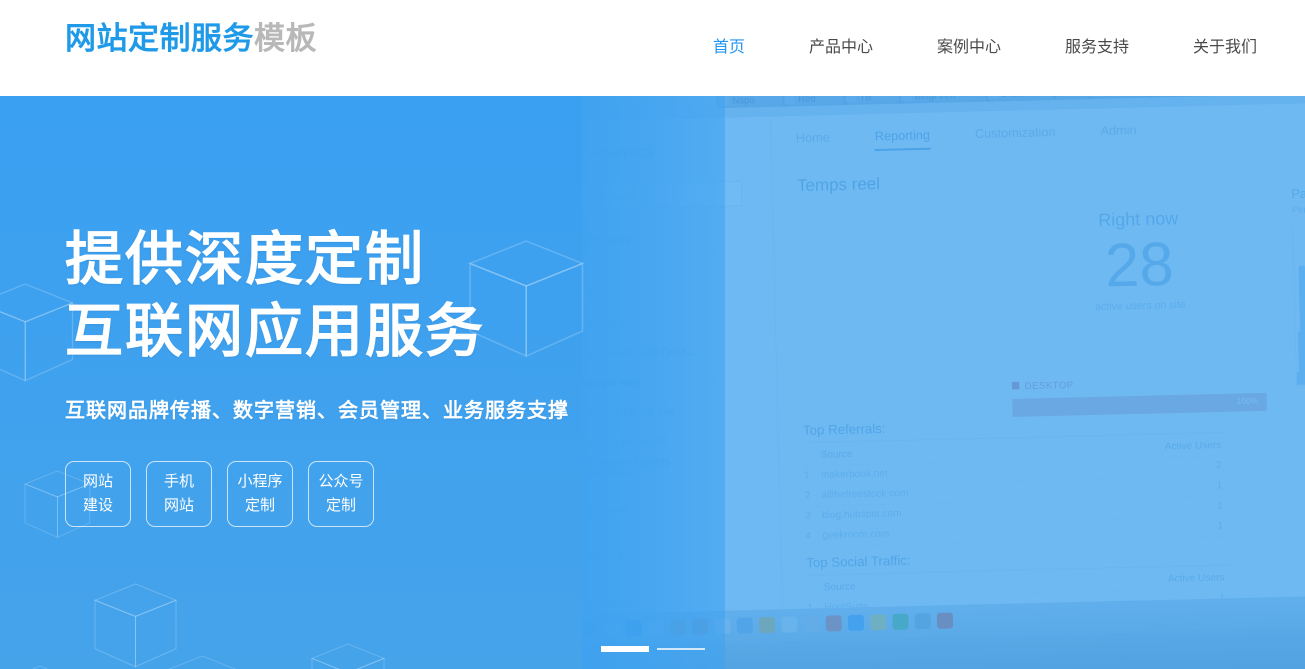 This screenshot has width=1305, height=669. I want to click on ga-sidebar-item-audience: Audience, so click(680, 556).